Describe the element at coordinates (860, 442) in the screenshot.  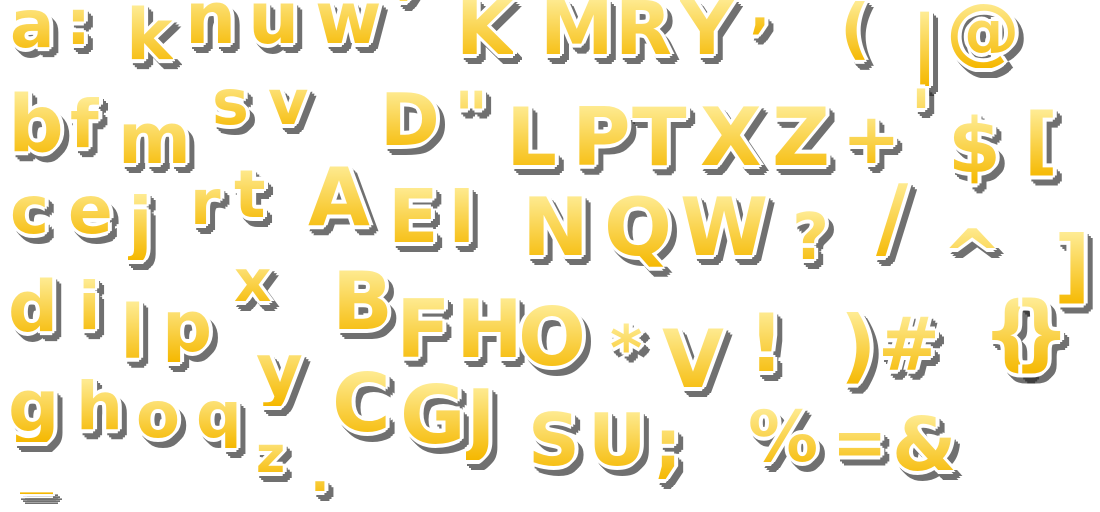
I see `glyph-tile: =` at that location.